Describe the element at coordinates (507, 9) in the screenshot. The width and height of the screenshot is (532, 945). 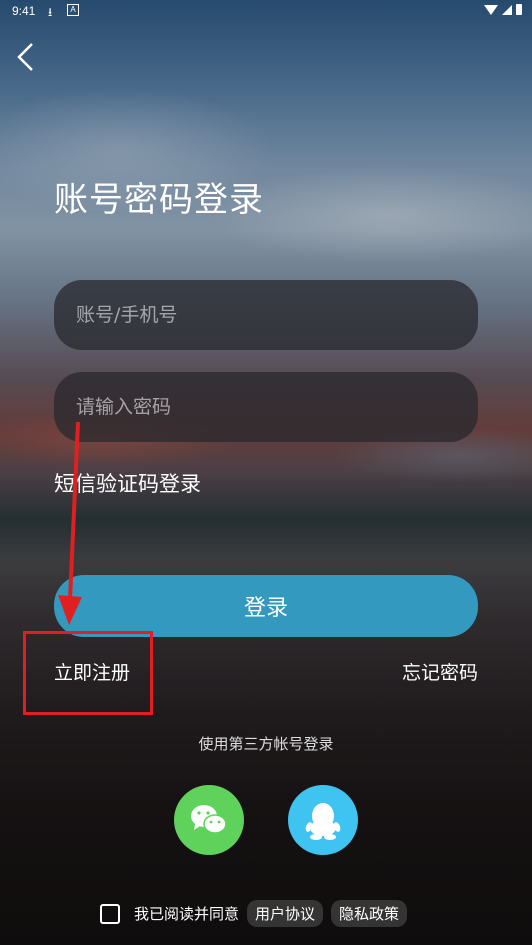
I see `signal-icon` at that location.